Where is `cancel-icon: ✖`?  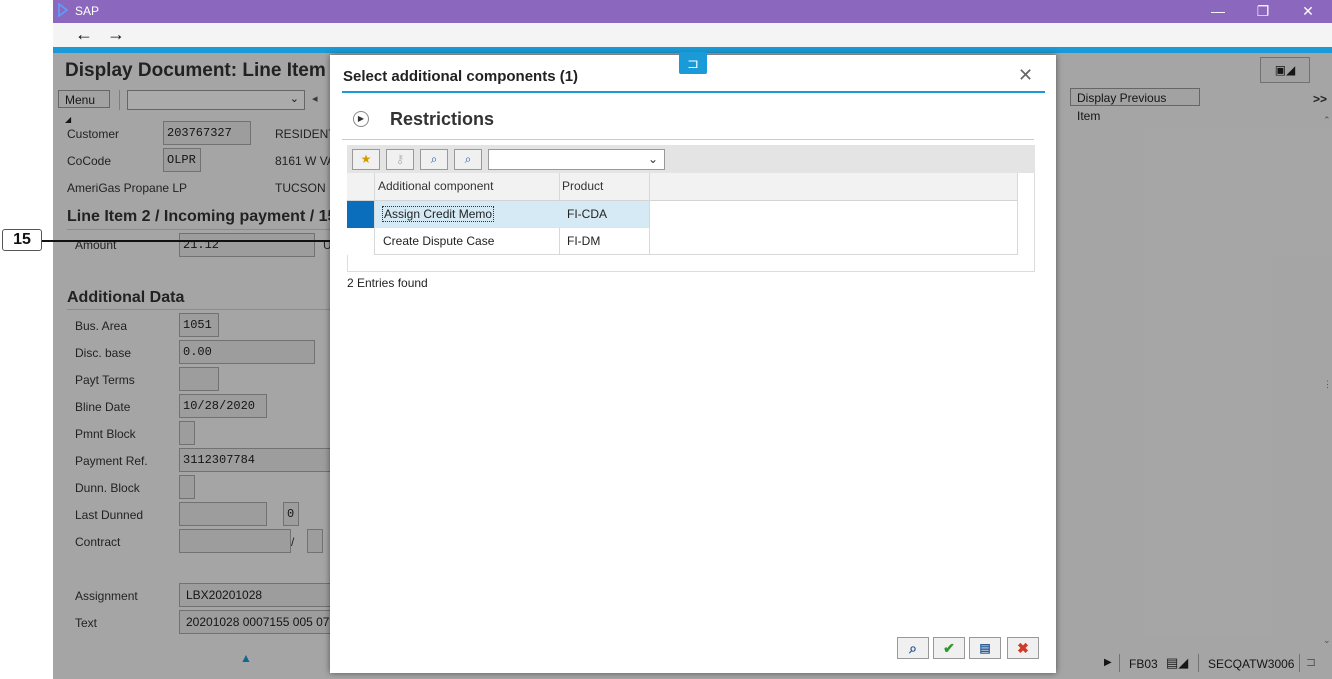 cancel-icon: ✖ is located at coordinates (1023, 648).